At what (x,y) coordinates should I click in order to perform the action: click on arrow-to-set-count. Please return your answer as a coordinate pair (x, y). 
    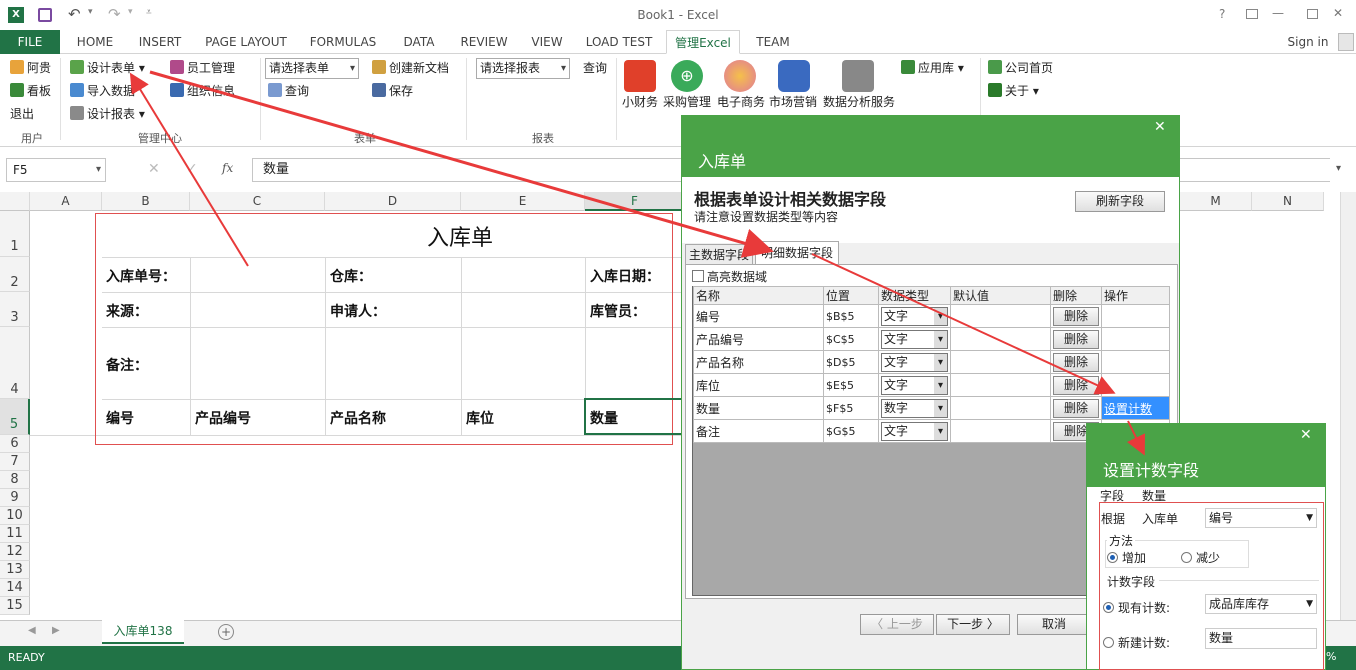
    Looking at the image, I should click on (963, 324).